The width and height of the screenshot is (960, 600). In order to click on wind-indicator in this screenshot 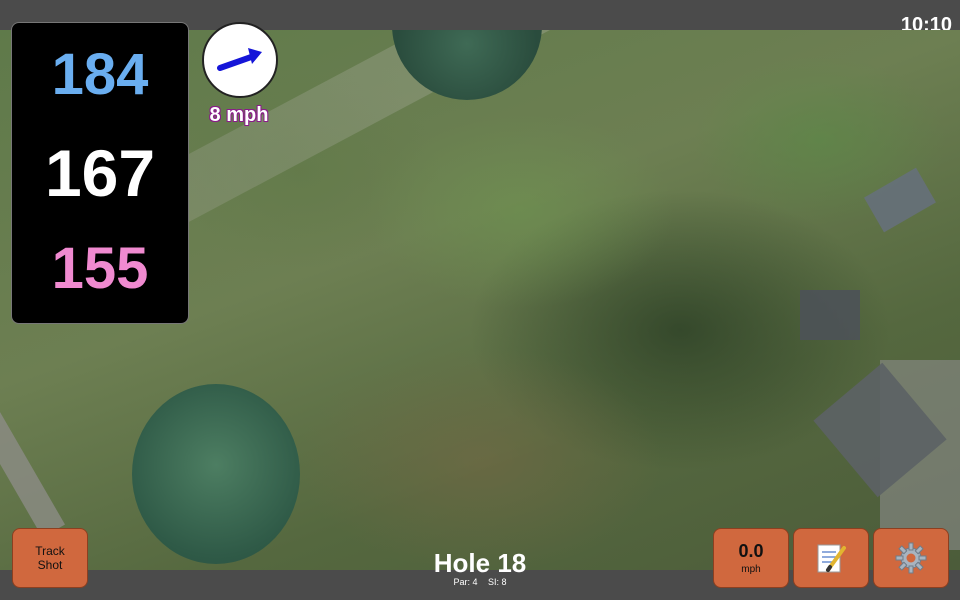, I will do `click(240, 60)`.